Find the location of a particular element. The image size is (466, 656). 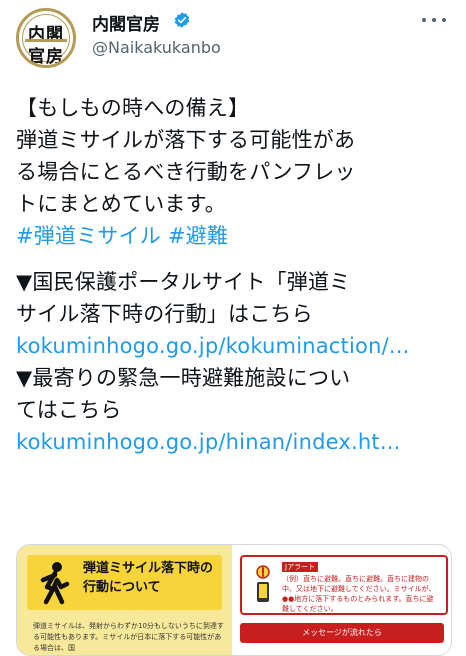

tweet-header: 内閣 官房 内閣官房 @Naikakukanbo is located at coordinates (233, 40).